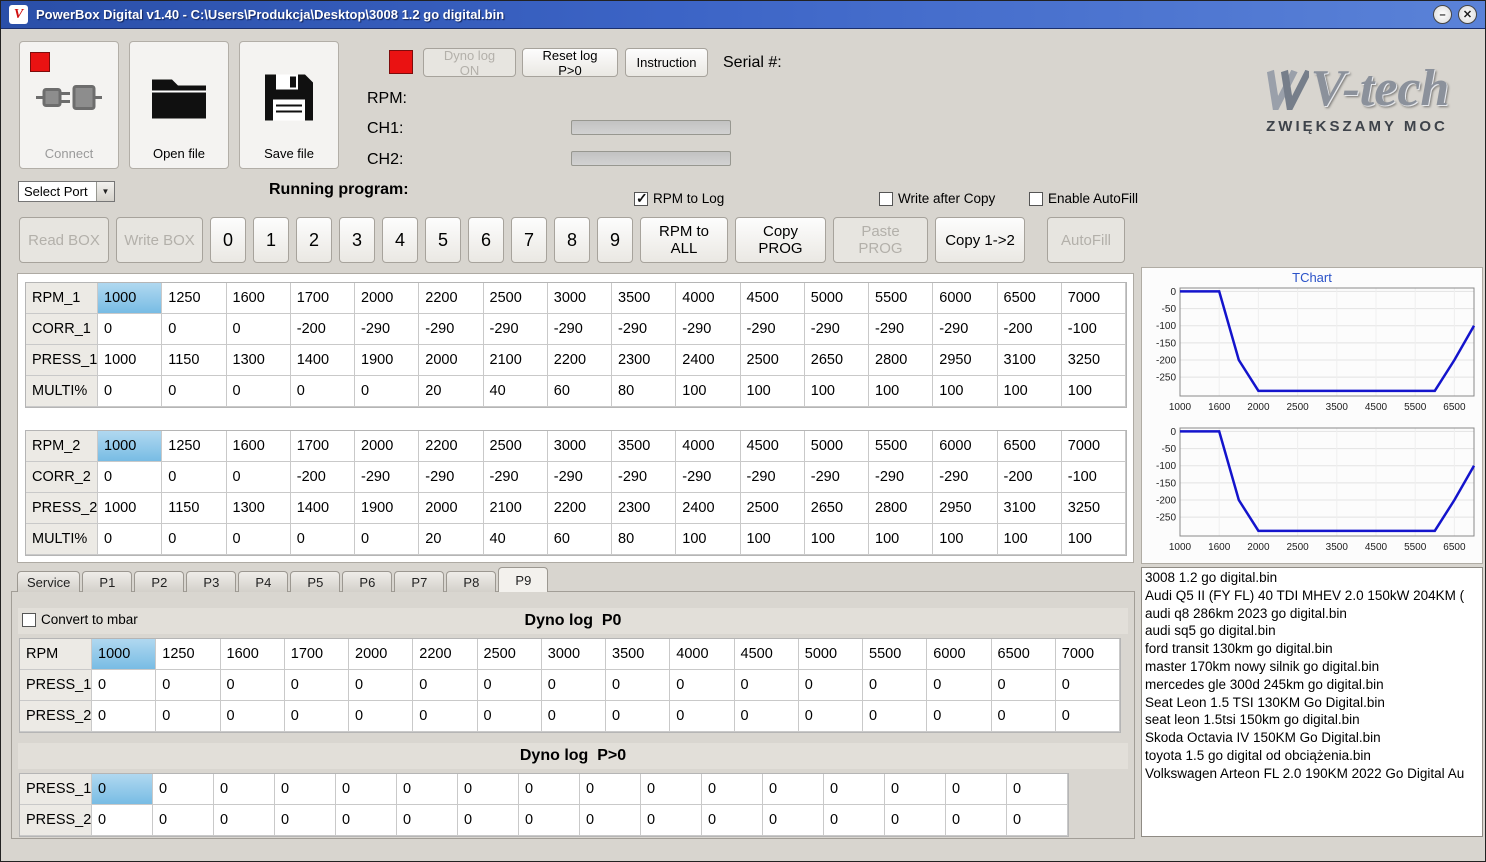  What do you see at coordinates (1312, 738) in the screenshot?
I see `file-item: Skoda Octavia IV 150KM Go Digital.bin` at bounding box center [1312, 738].